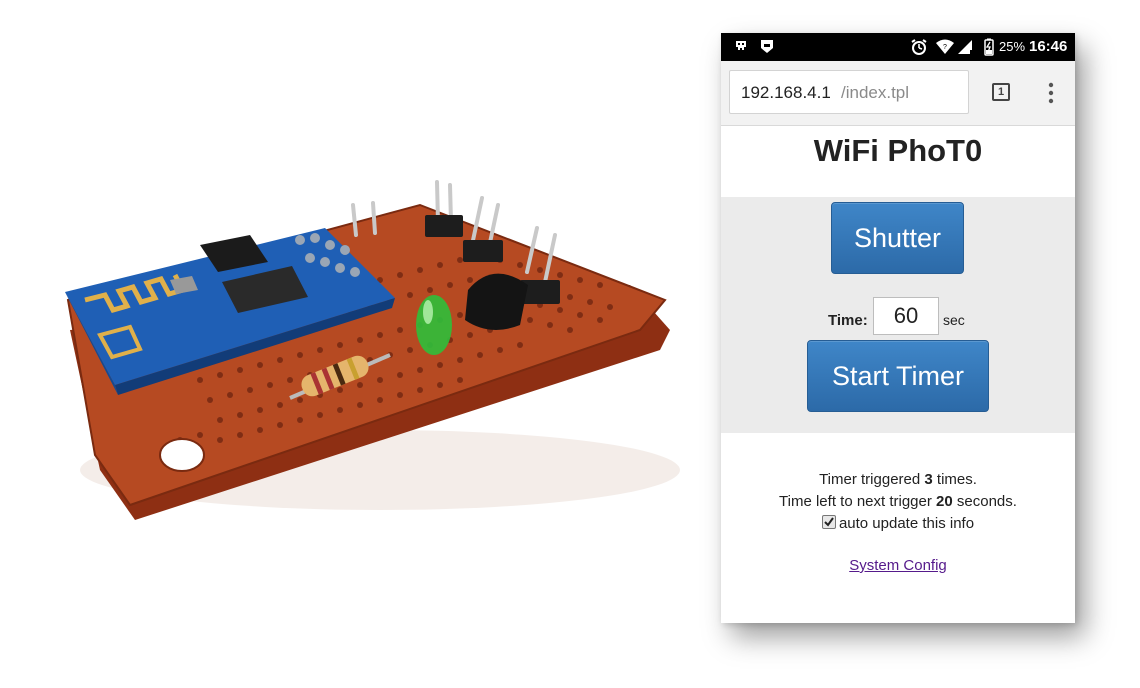 The width and height of the screenshot is (1140, 688). What do you see at coordinates (954, 320) in the screenshot?
I see `time-unit-label: sec` at bounding box center [954, 320].